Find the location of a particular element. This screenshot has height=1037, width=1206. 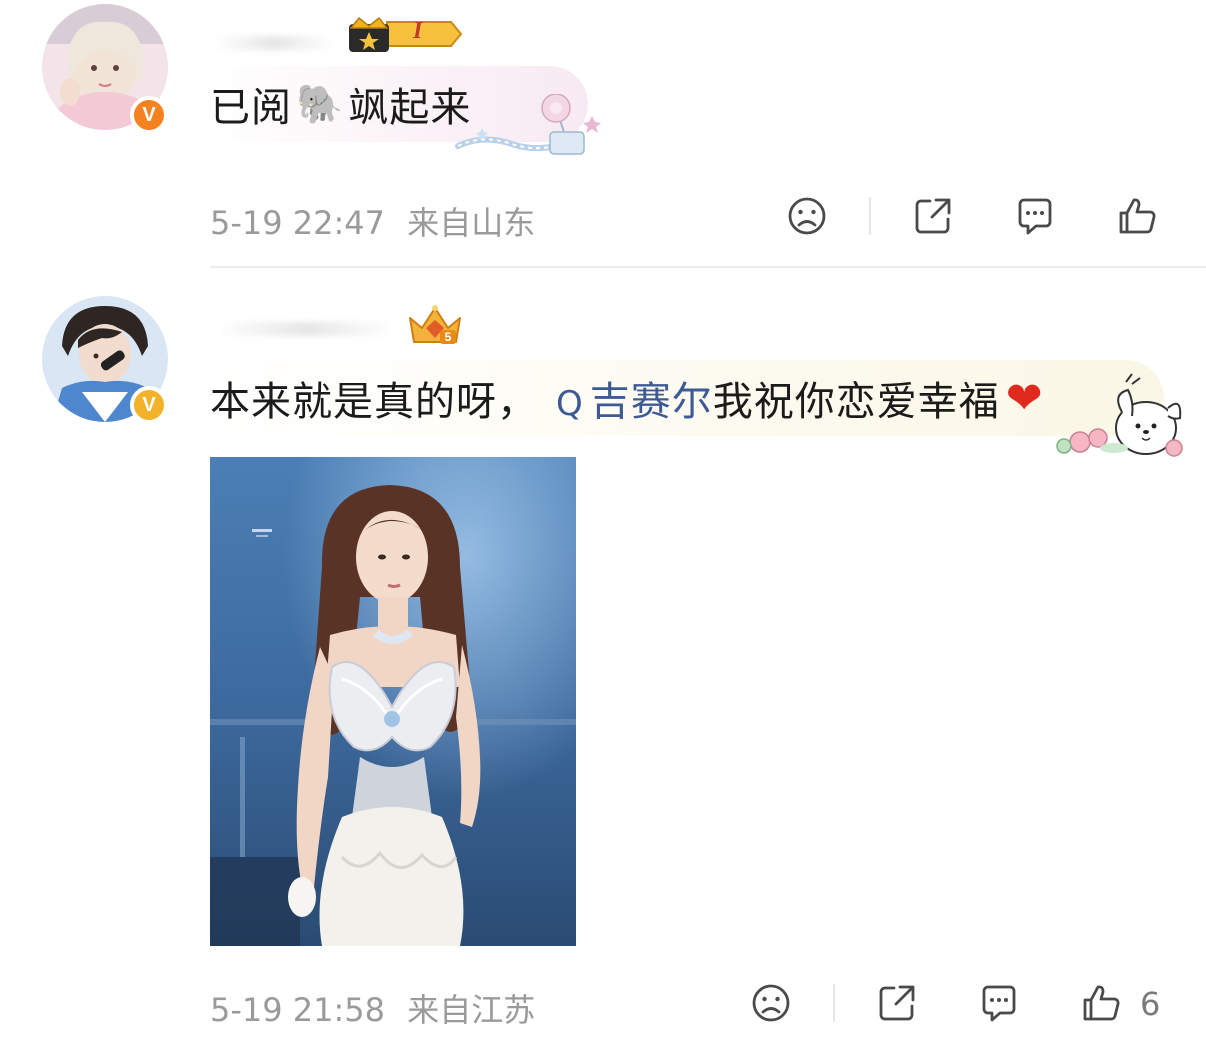

svg-text: 5 is located at coordinates (448, 337).